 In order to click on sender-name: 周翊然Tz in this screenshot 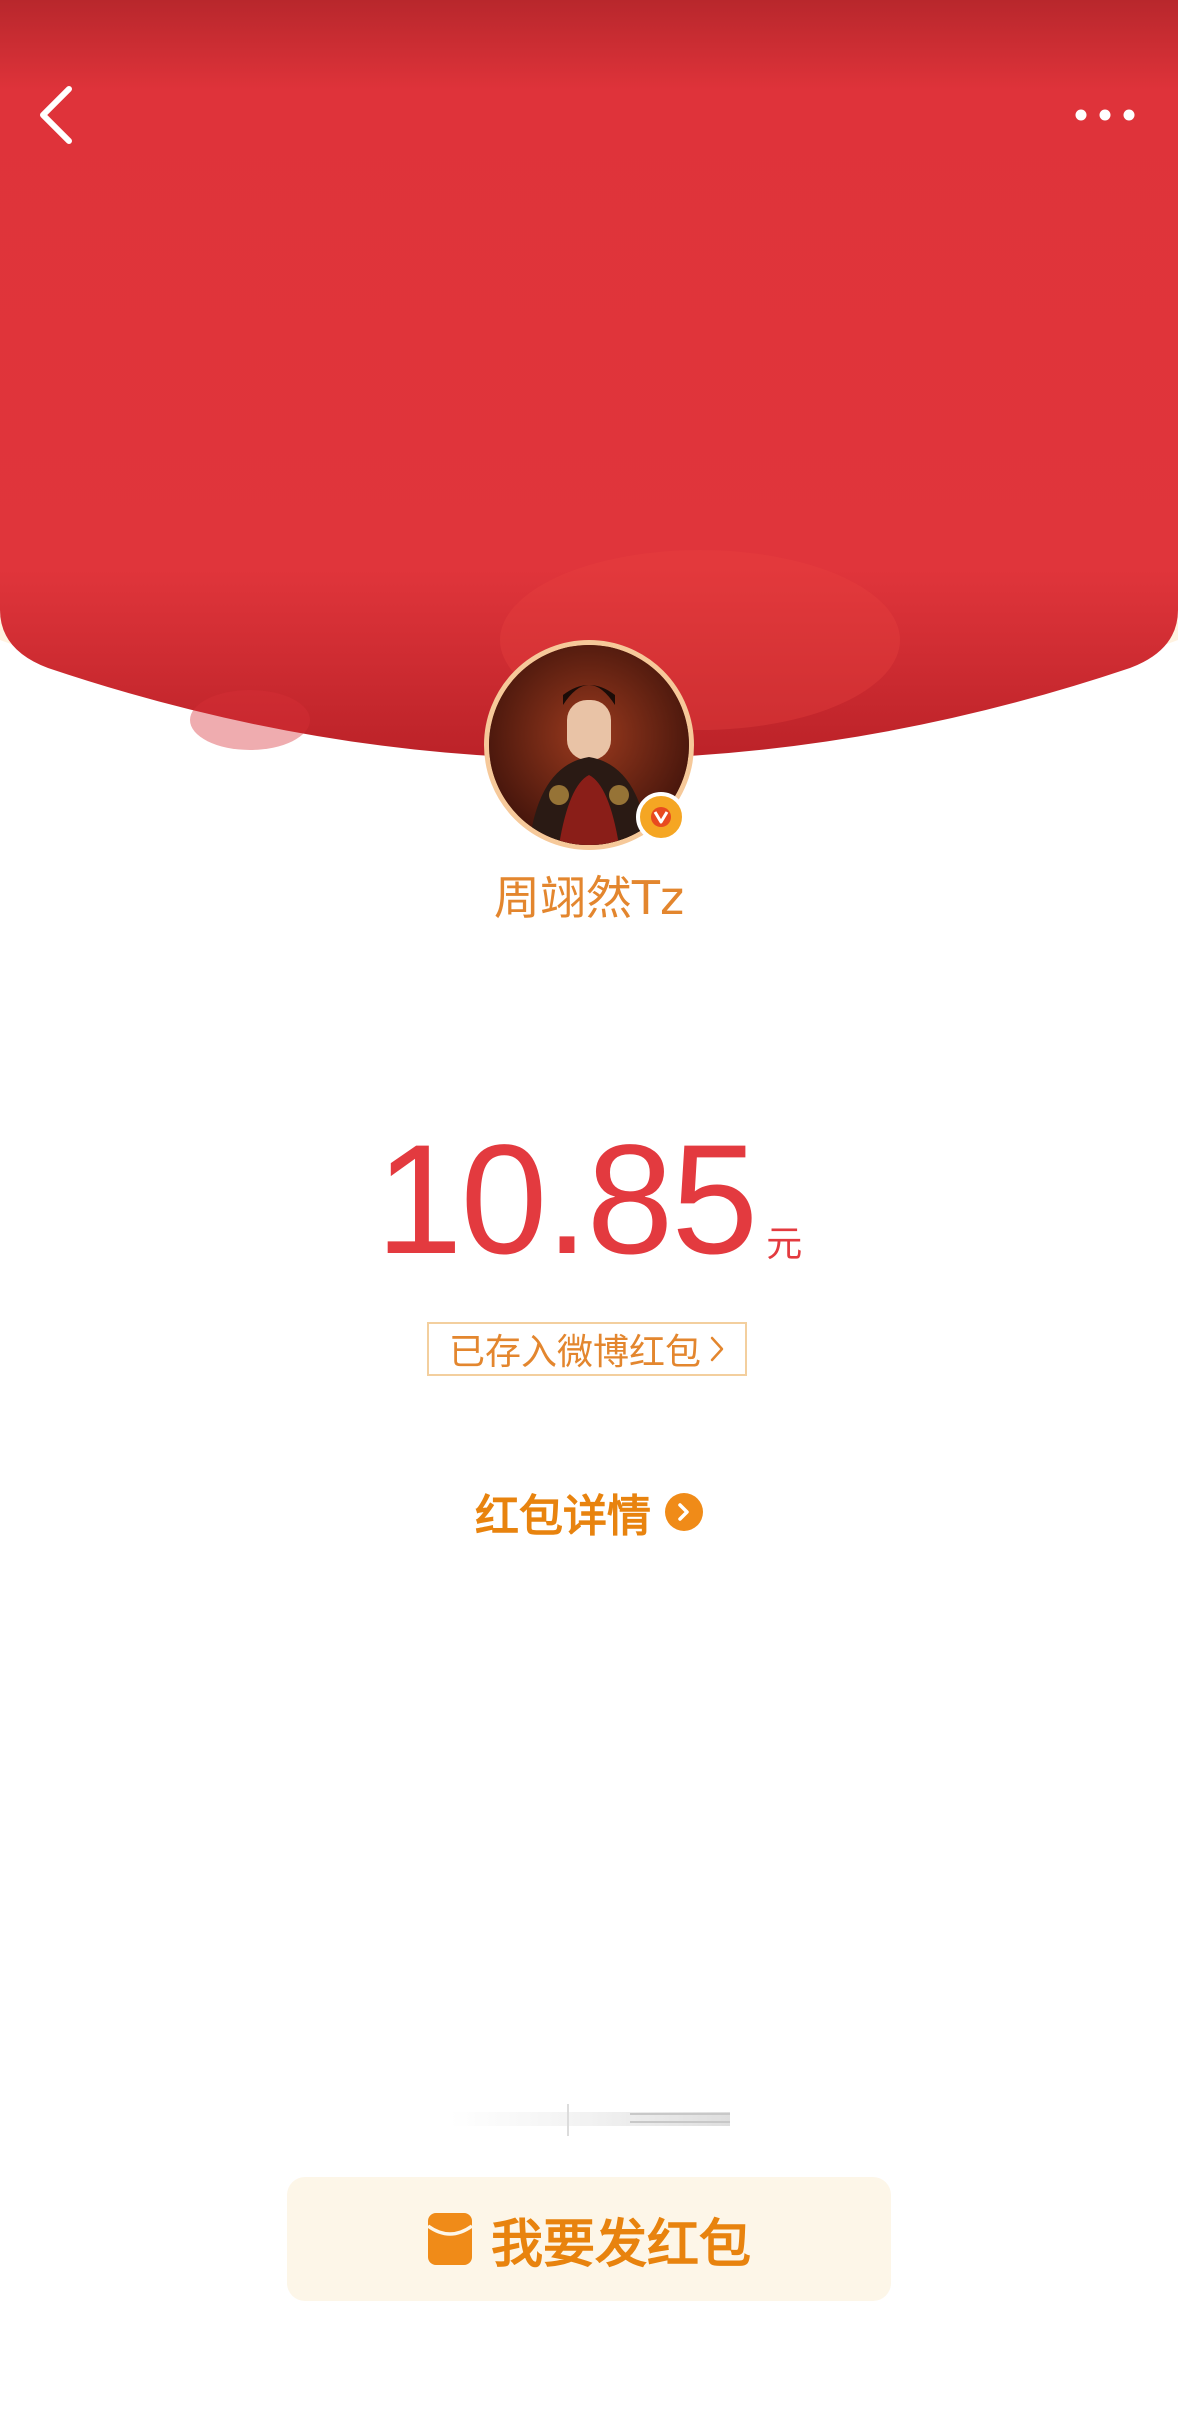, I will do `click(589, 895)`.